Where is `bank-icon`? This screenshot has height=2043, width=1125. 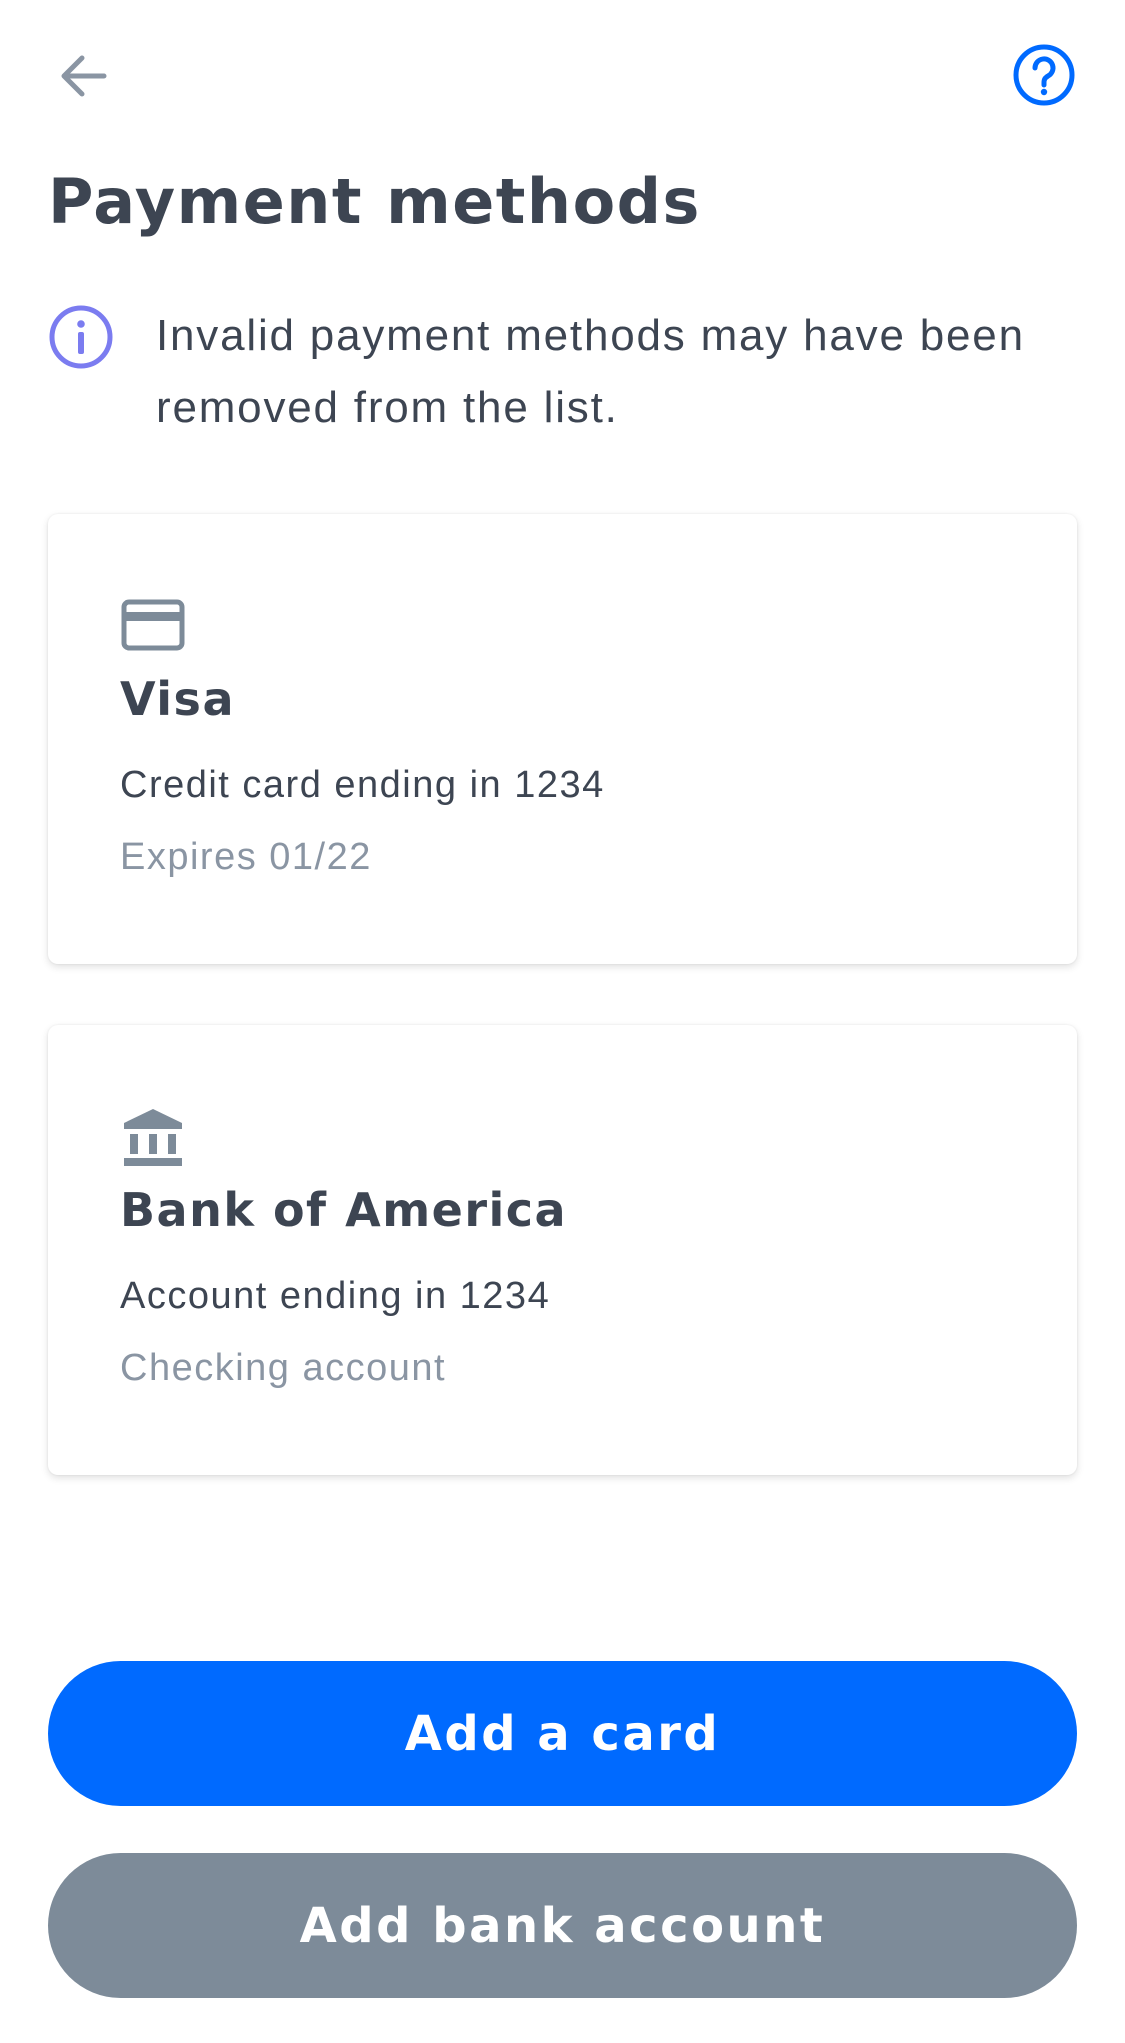 bank-icon is located at coordinates (153, 1137).